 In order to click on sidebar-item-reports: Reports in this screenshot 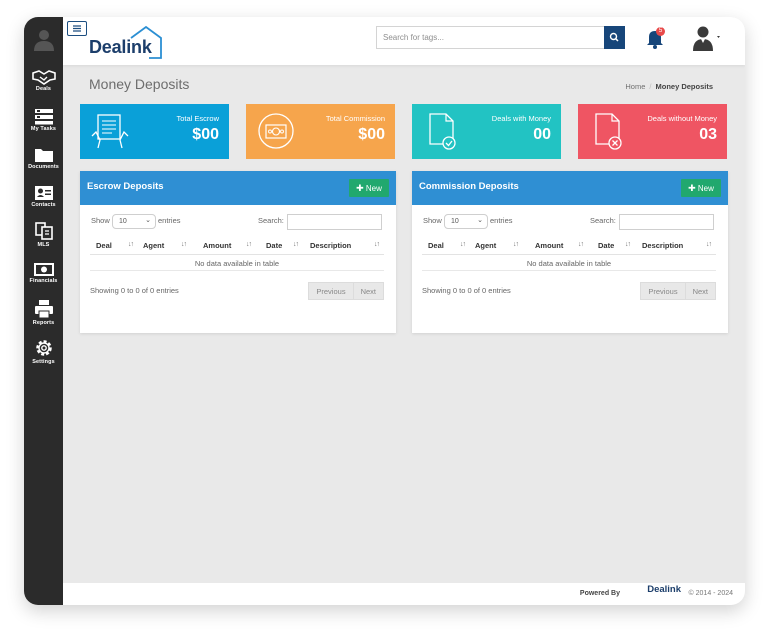, I will do `click(43, 312)`.